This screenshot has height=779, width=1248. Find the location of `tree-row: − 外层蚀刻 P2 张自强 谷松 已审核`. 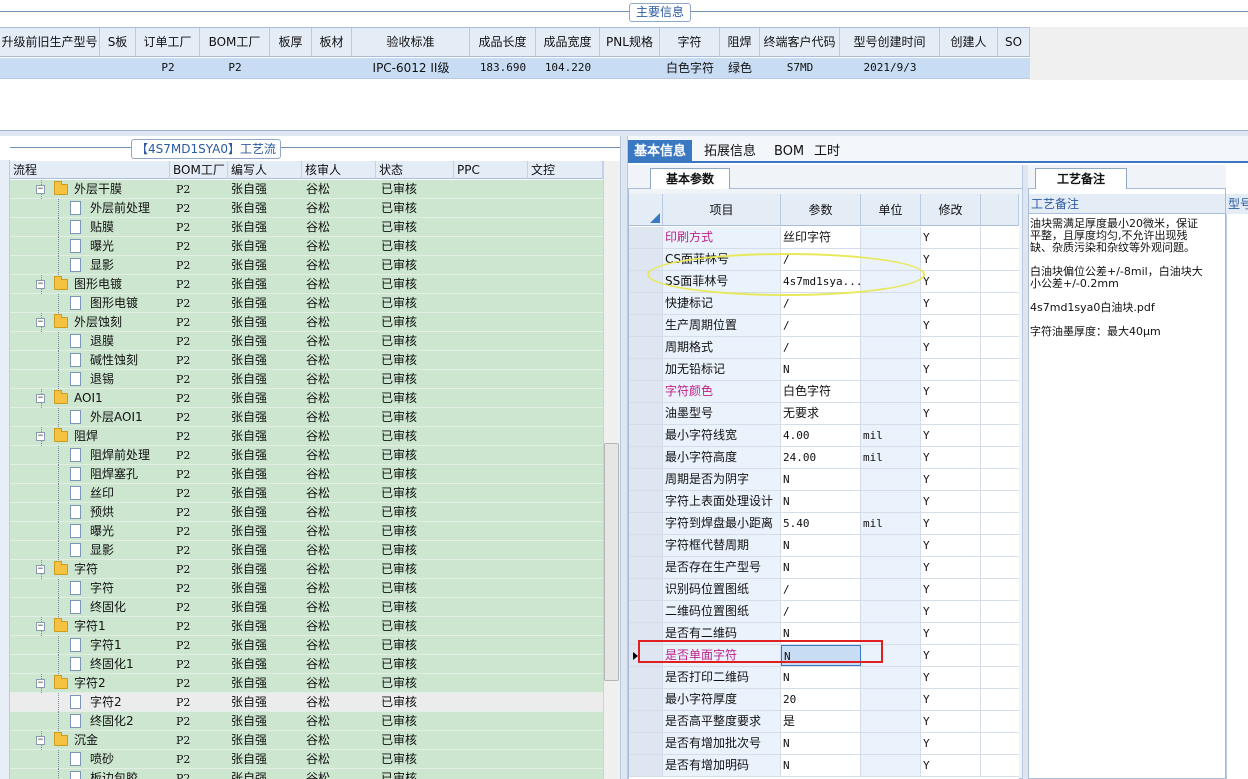

tree-row: − 外层蚀刻 P2 张自强 谷松 已审核 is located at coordinates (306, 322).